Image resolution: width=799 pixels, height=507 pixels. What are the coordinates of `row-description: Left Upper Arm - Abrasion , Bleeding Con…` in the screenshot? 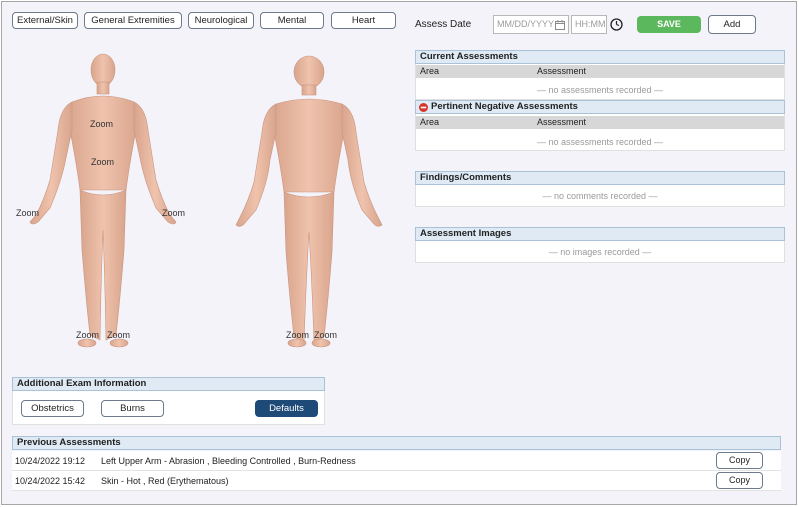 It's located at (228, 461).